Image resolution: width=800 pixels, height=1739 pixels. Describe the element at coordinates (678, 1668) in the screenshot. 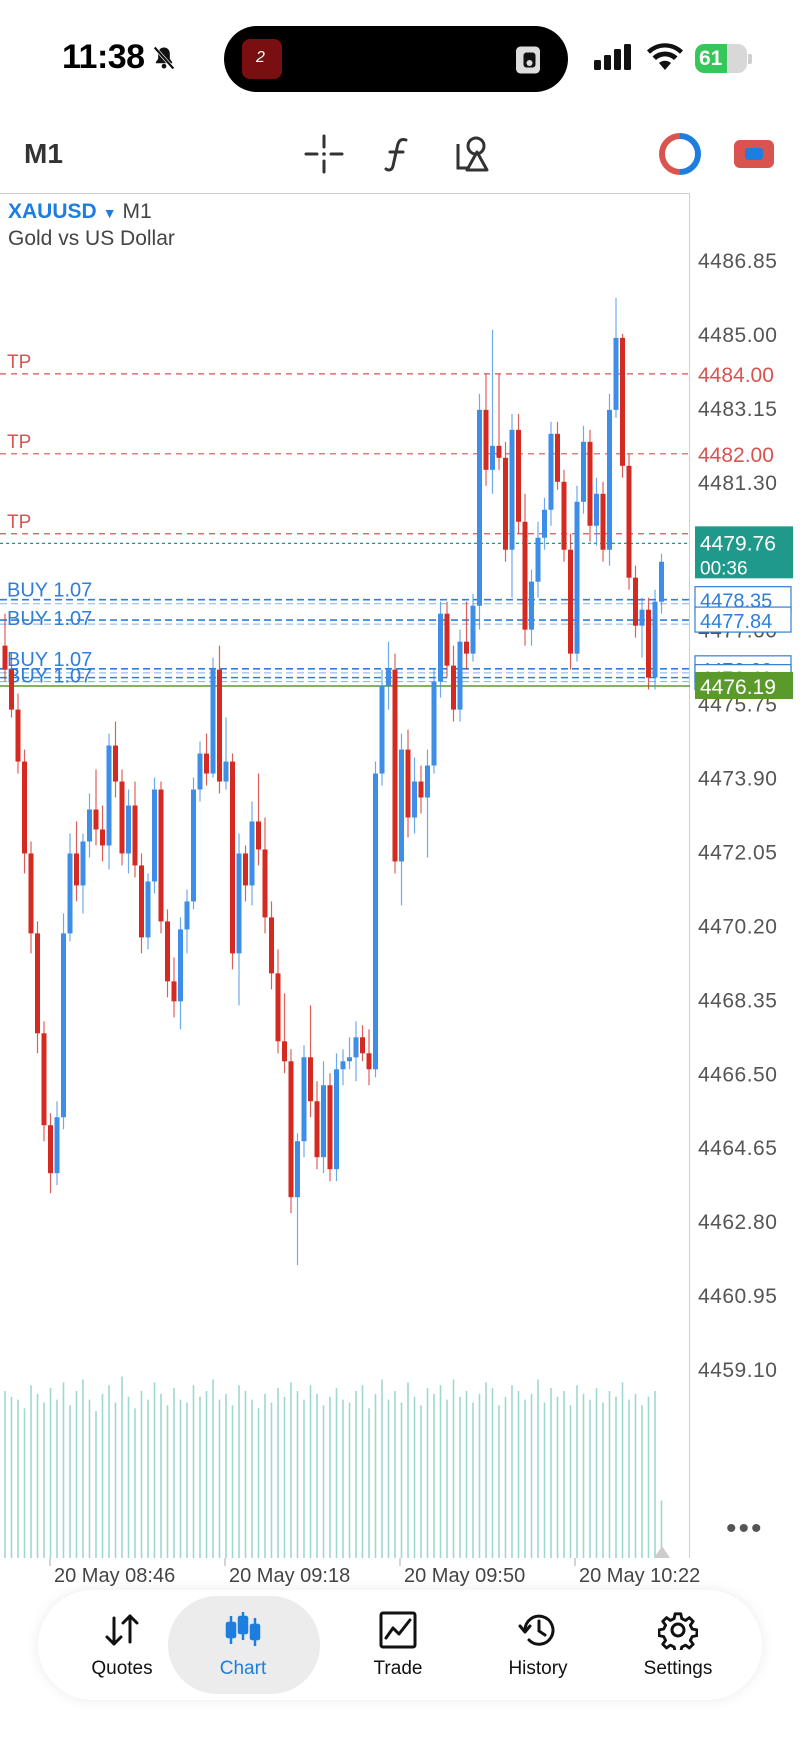

I see `nav-settings-label: Settings` at that location.